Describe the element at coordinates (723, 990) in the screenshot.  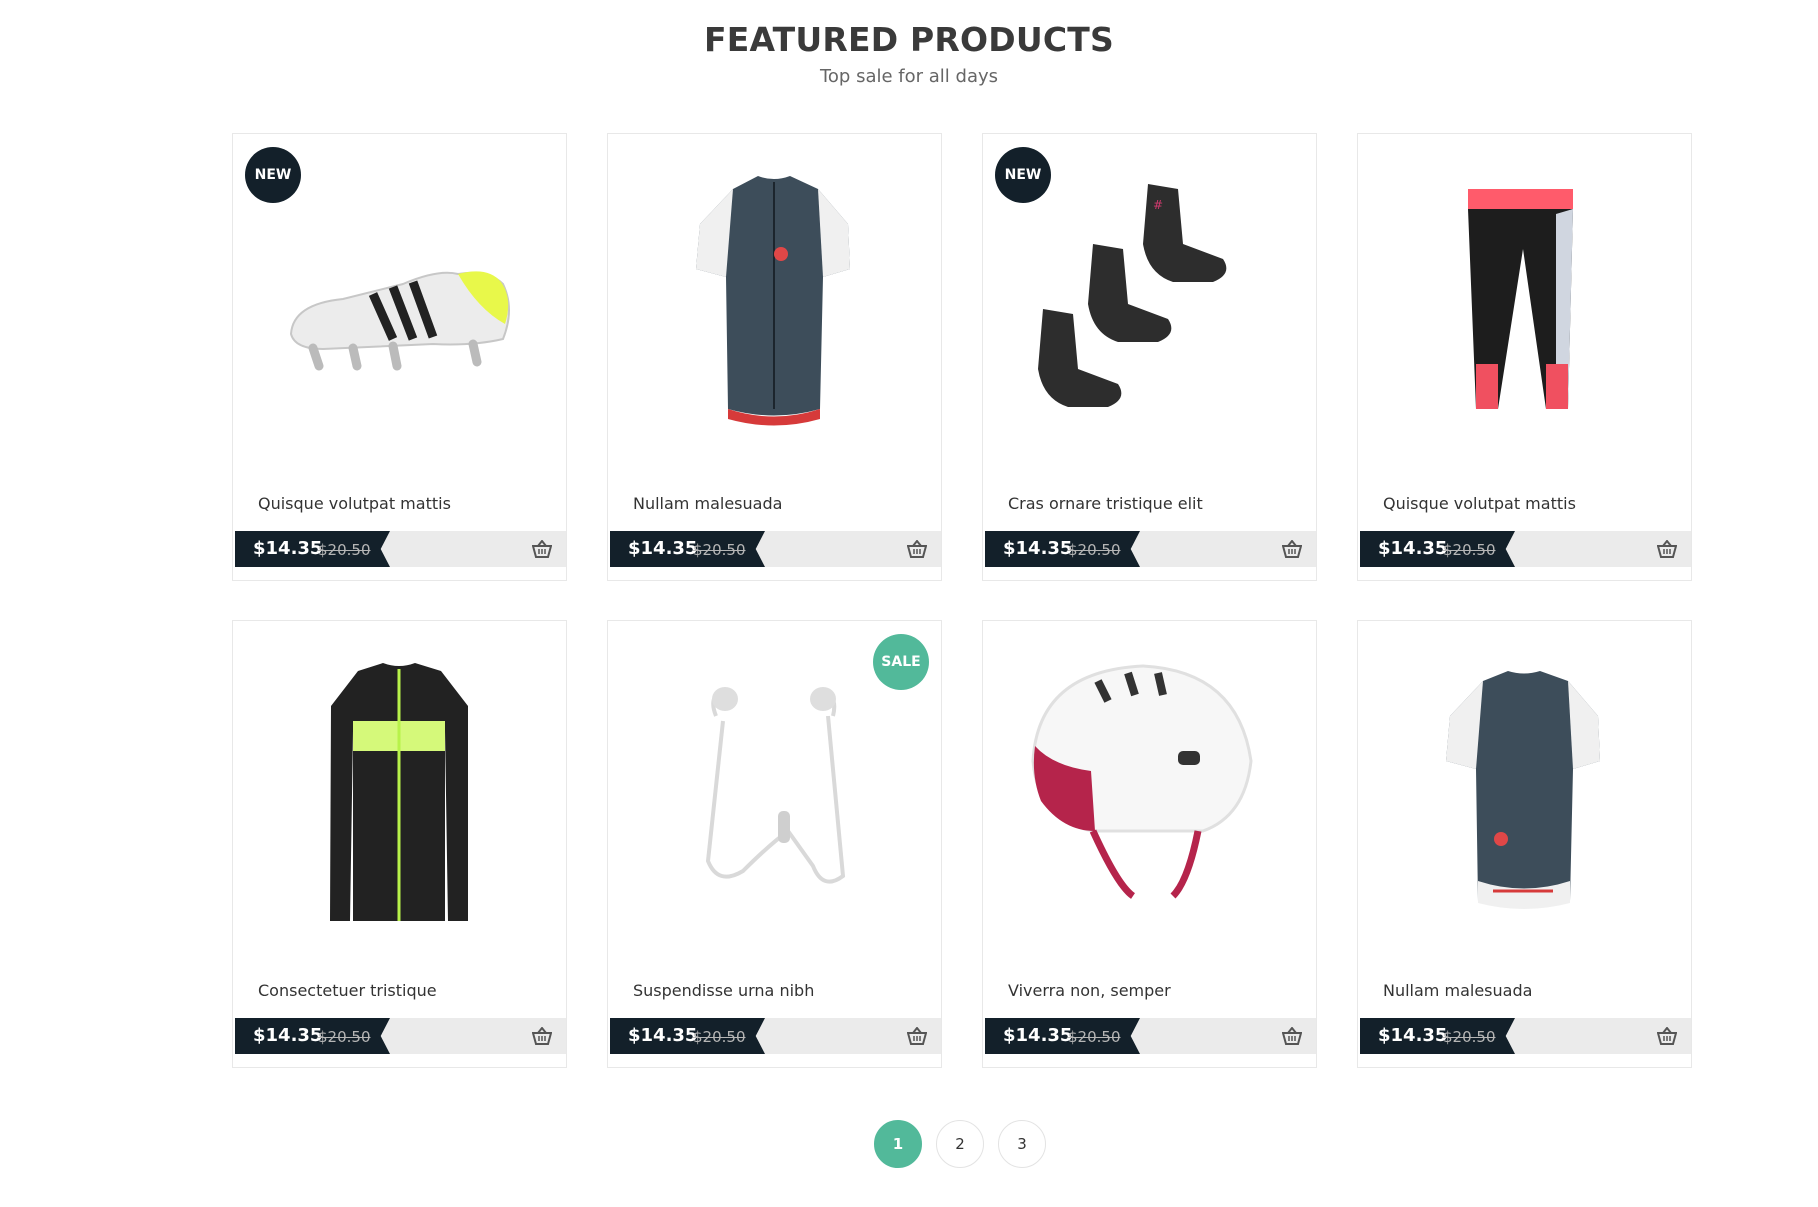
I see `product-name: Suspendisse urna nibh` at that location.